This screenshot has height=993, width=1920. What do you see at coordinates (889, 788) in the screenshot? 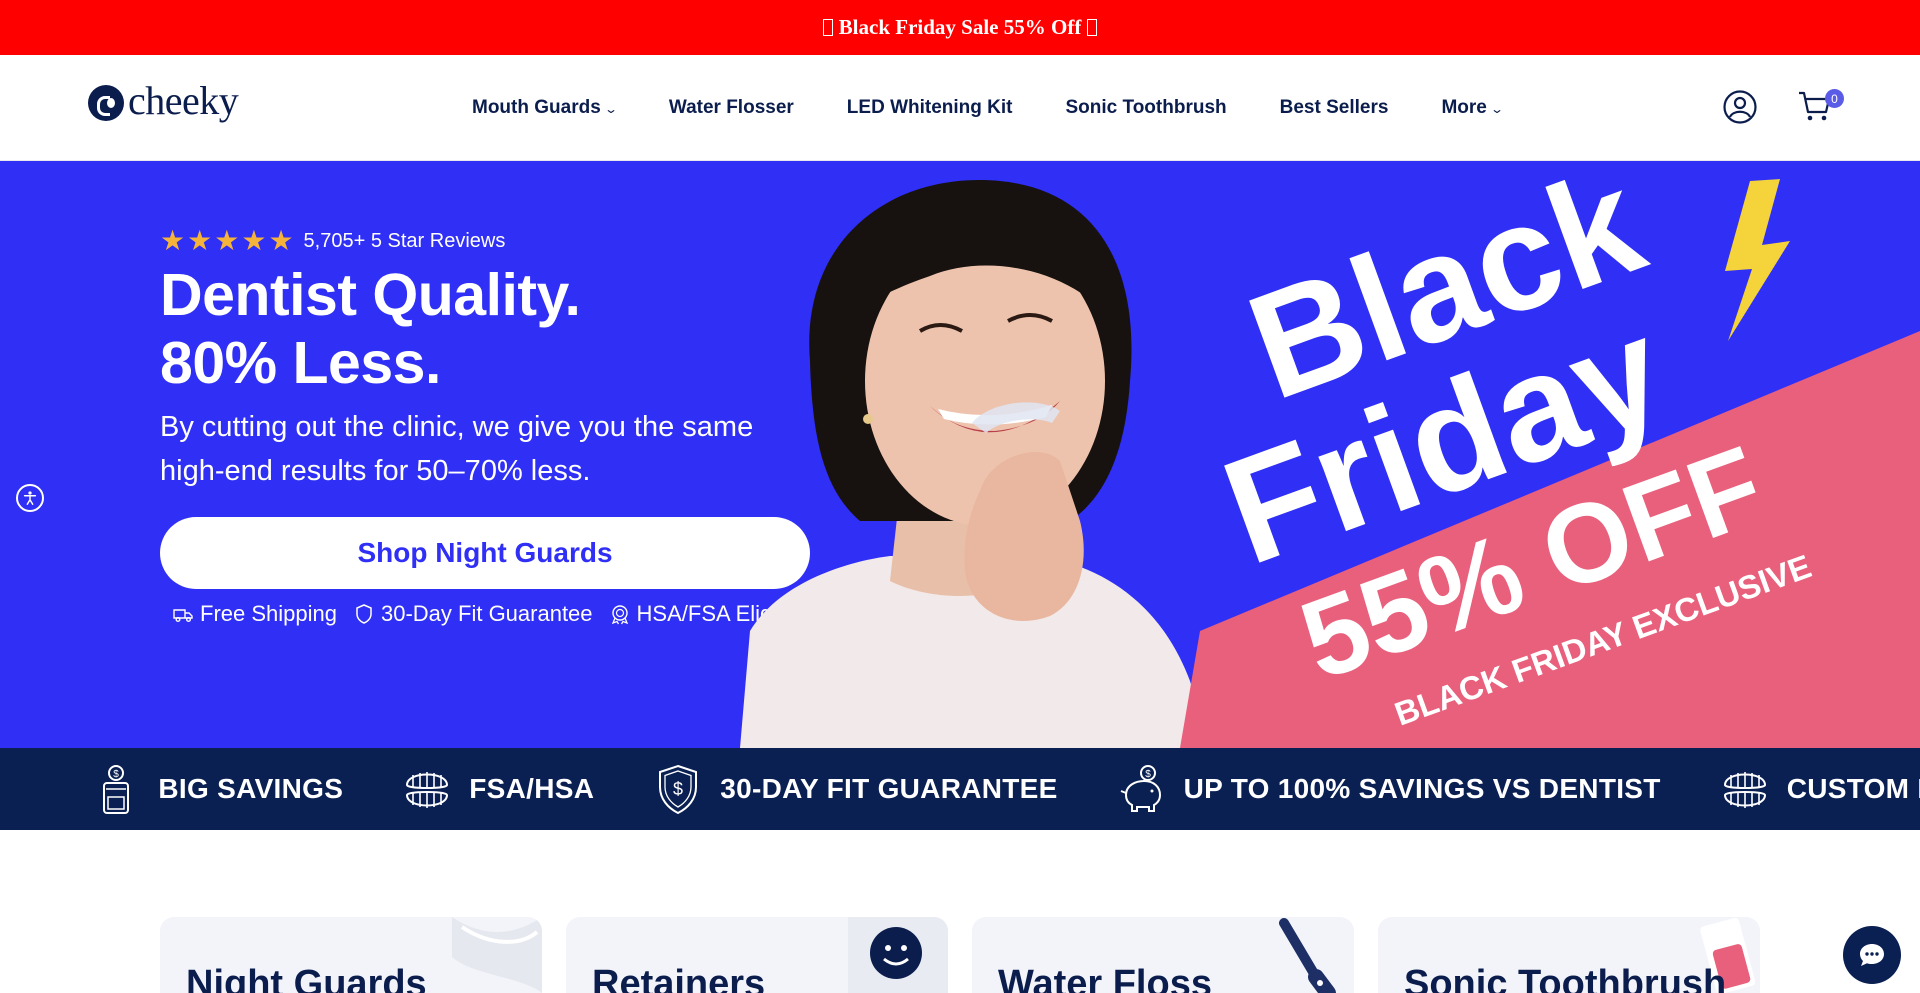
I see `marquee-label: 30-DAY FIT GUARANTEE` at bounding box center [889, 788].